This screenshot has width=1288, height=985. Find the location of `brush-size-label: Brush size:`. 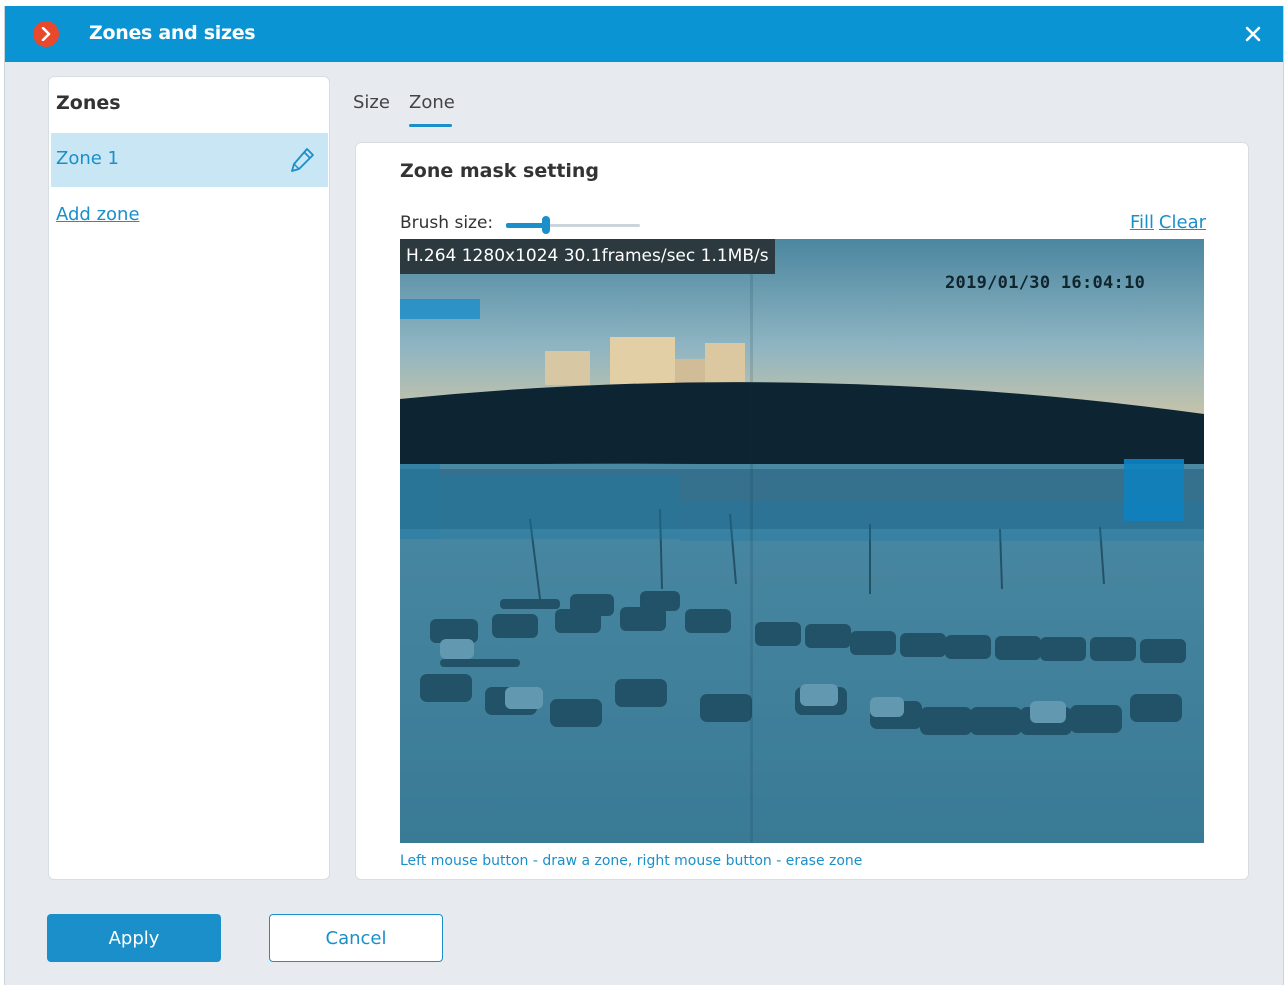

brush-size-label: Brush size: is located at coordinates (447, 223).